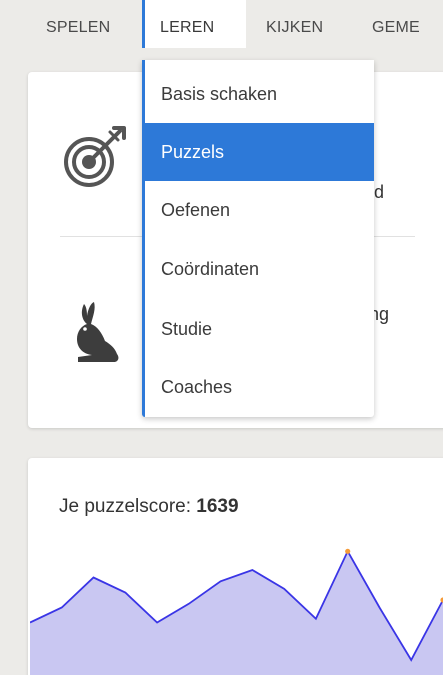  Describe the element at coordinates (259, 152) in the screenshot. I see `menu-item-puzzels: Puzzels` at that location.